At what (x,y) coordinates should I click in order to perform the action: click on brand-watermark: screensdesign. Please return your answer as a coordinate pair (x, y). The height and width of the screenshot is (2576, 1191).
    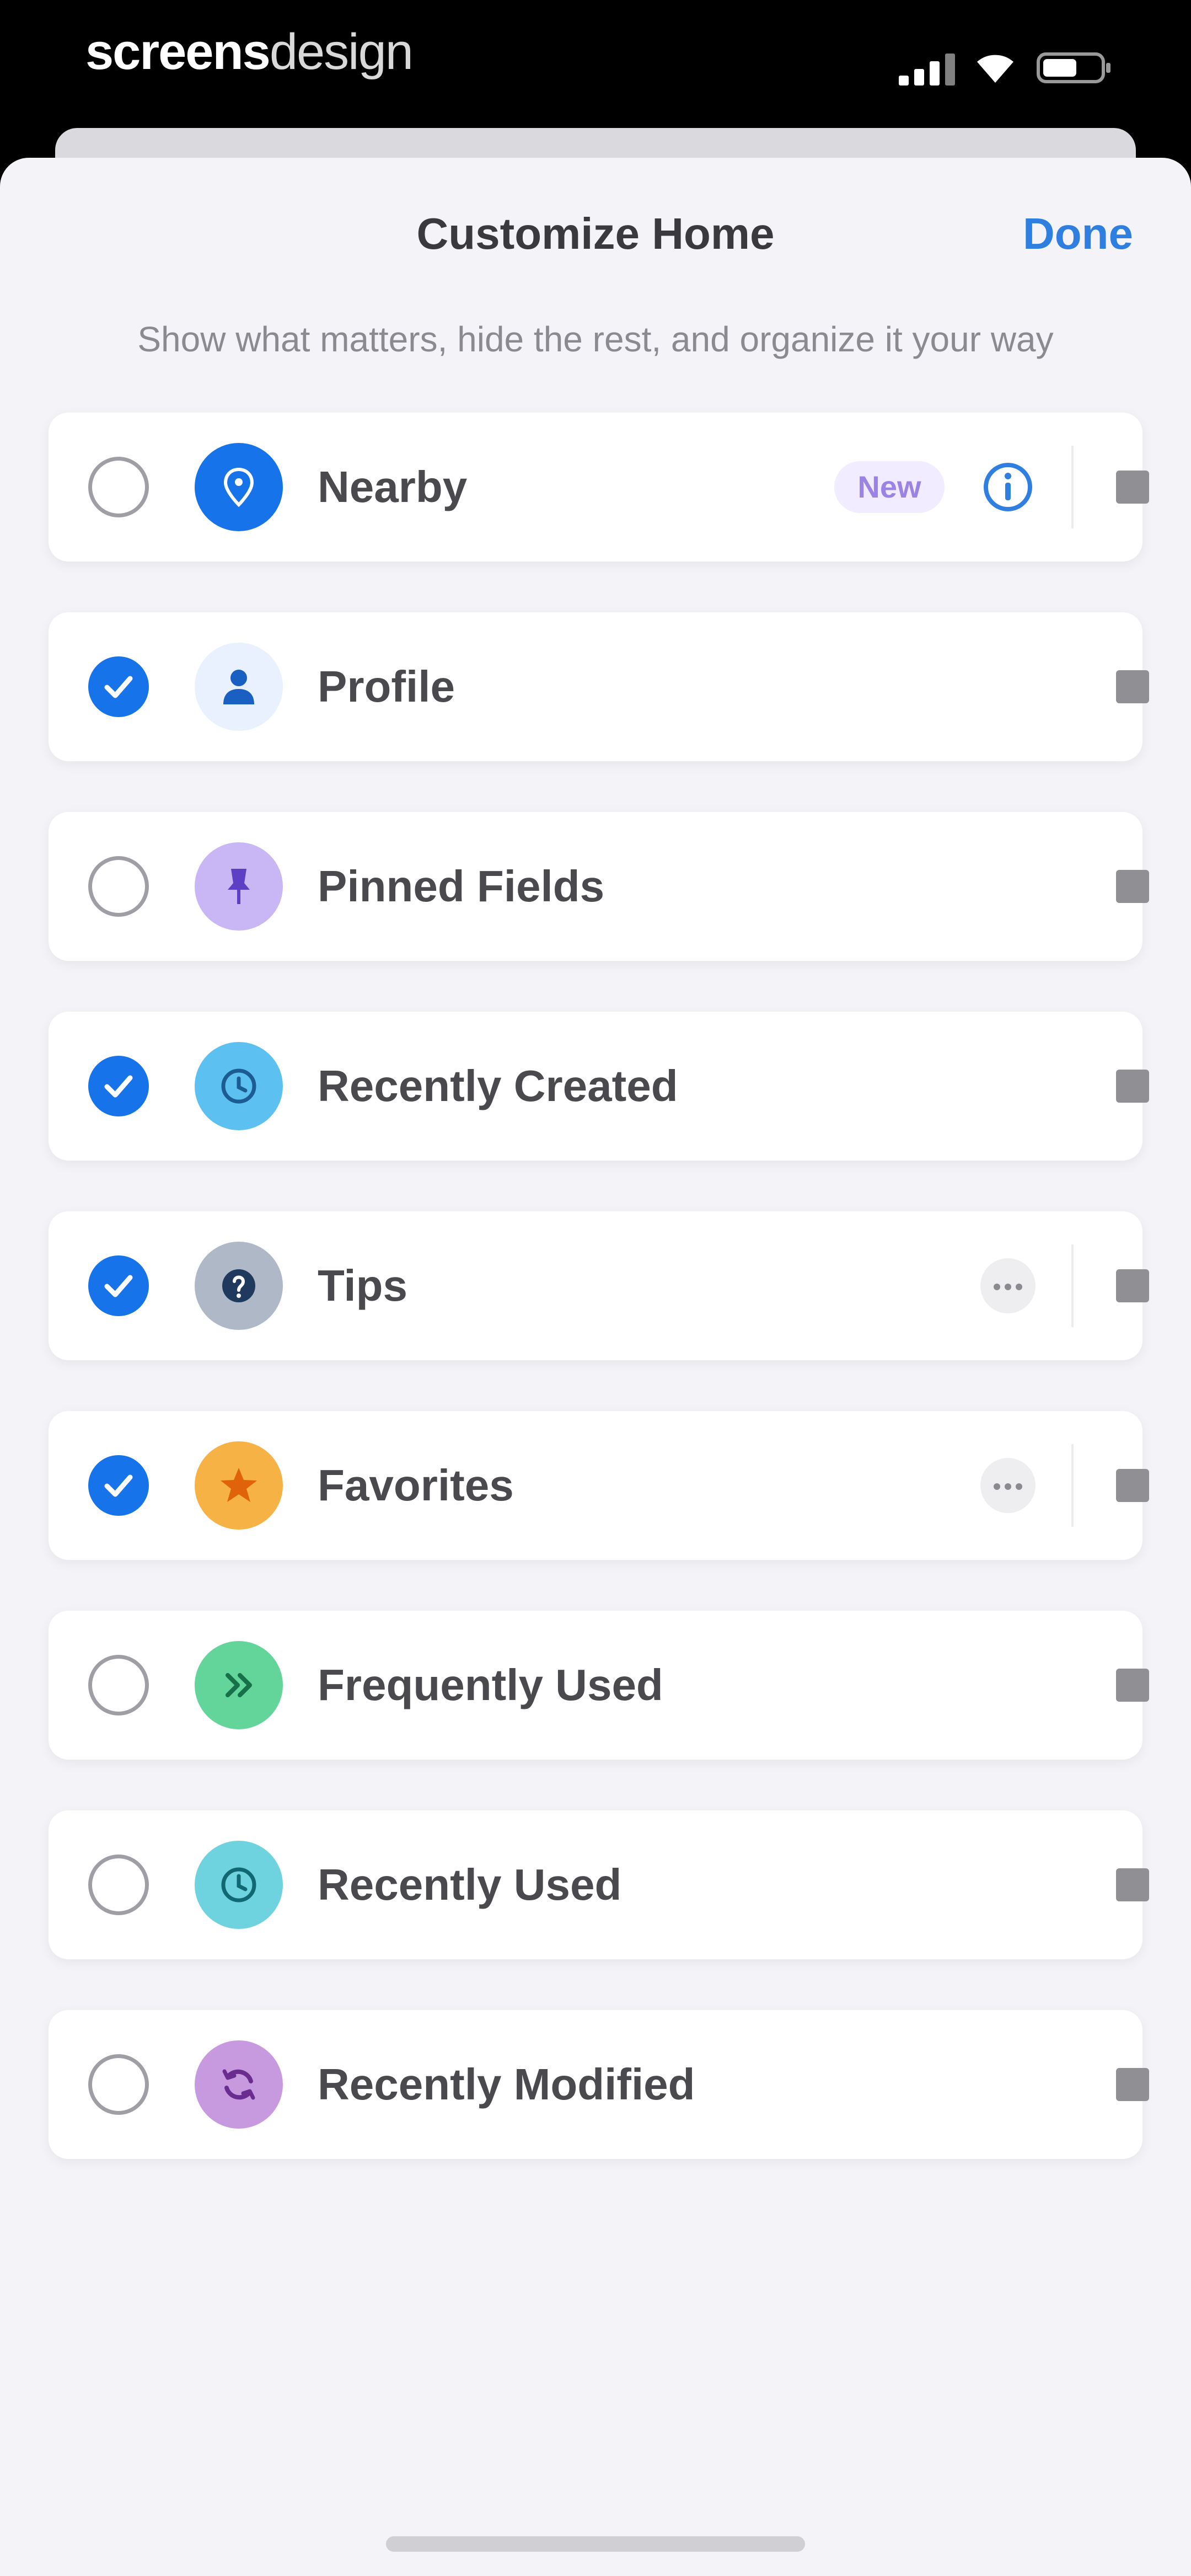
    Looking at the image, I should click on (249, 52).